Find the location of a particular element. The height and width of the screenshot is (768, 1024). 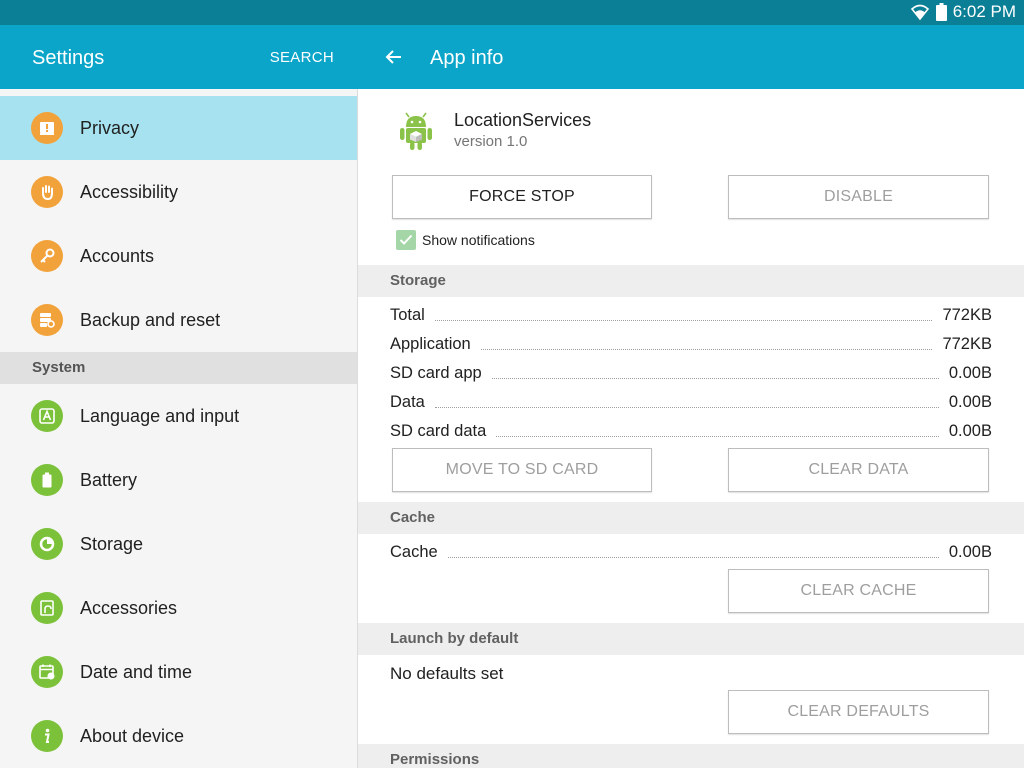

cache-section-header: Cache is located at coordinates (691, 518).